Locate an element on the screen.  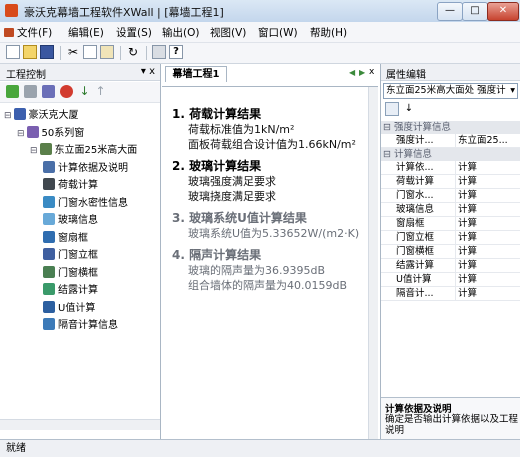
close-button: ✕ is located at coordinates (503, 11).